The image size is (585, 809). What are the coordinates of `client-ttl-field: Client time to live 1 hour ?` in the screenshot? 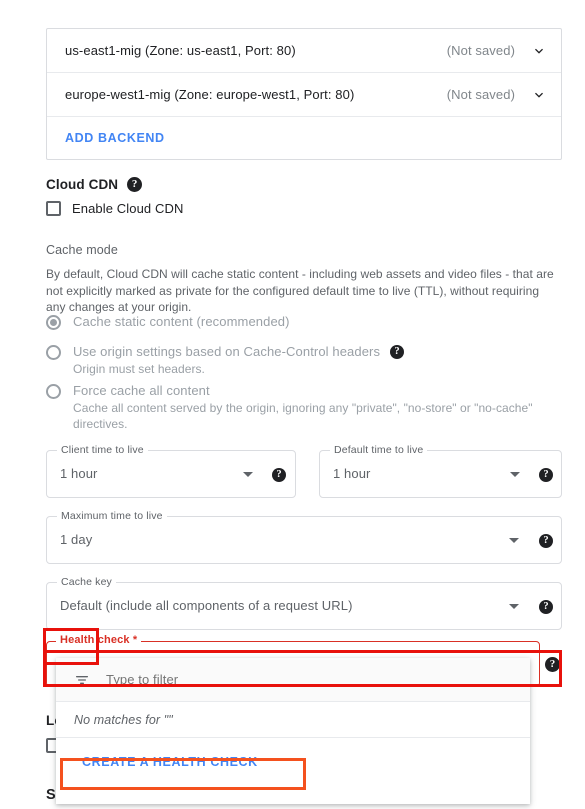 It's located at (171, 471).